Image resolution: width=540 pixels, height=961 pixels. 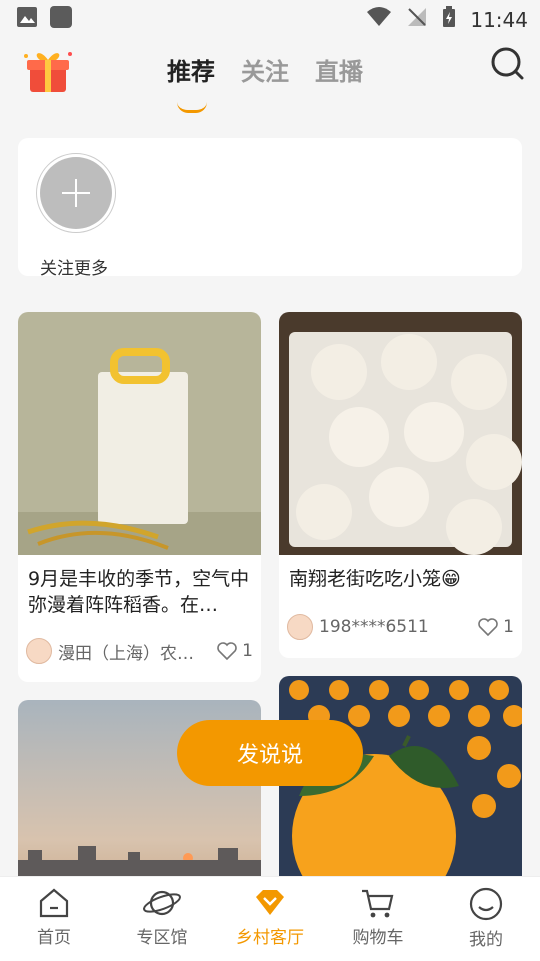 What do you see at coordinates (74, 269) in the screenshot?
I see `follow-more-label: 关注更多` at bounding box center [74, 269].